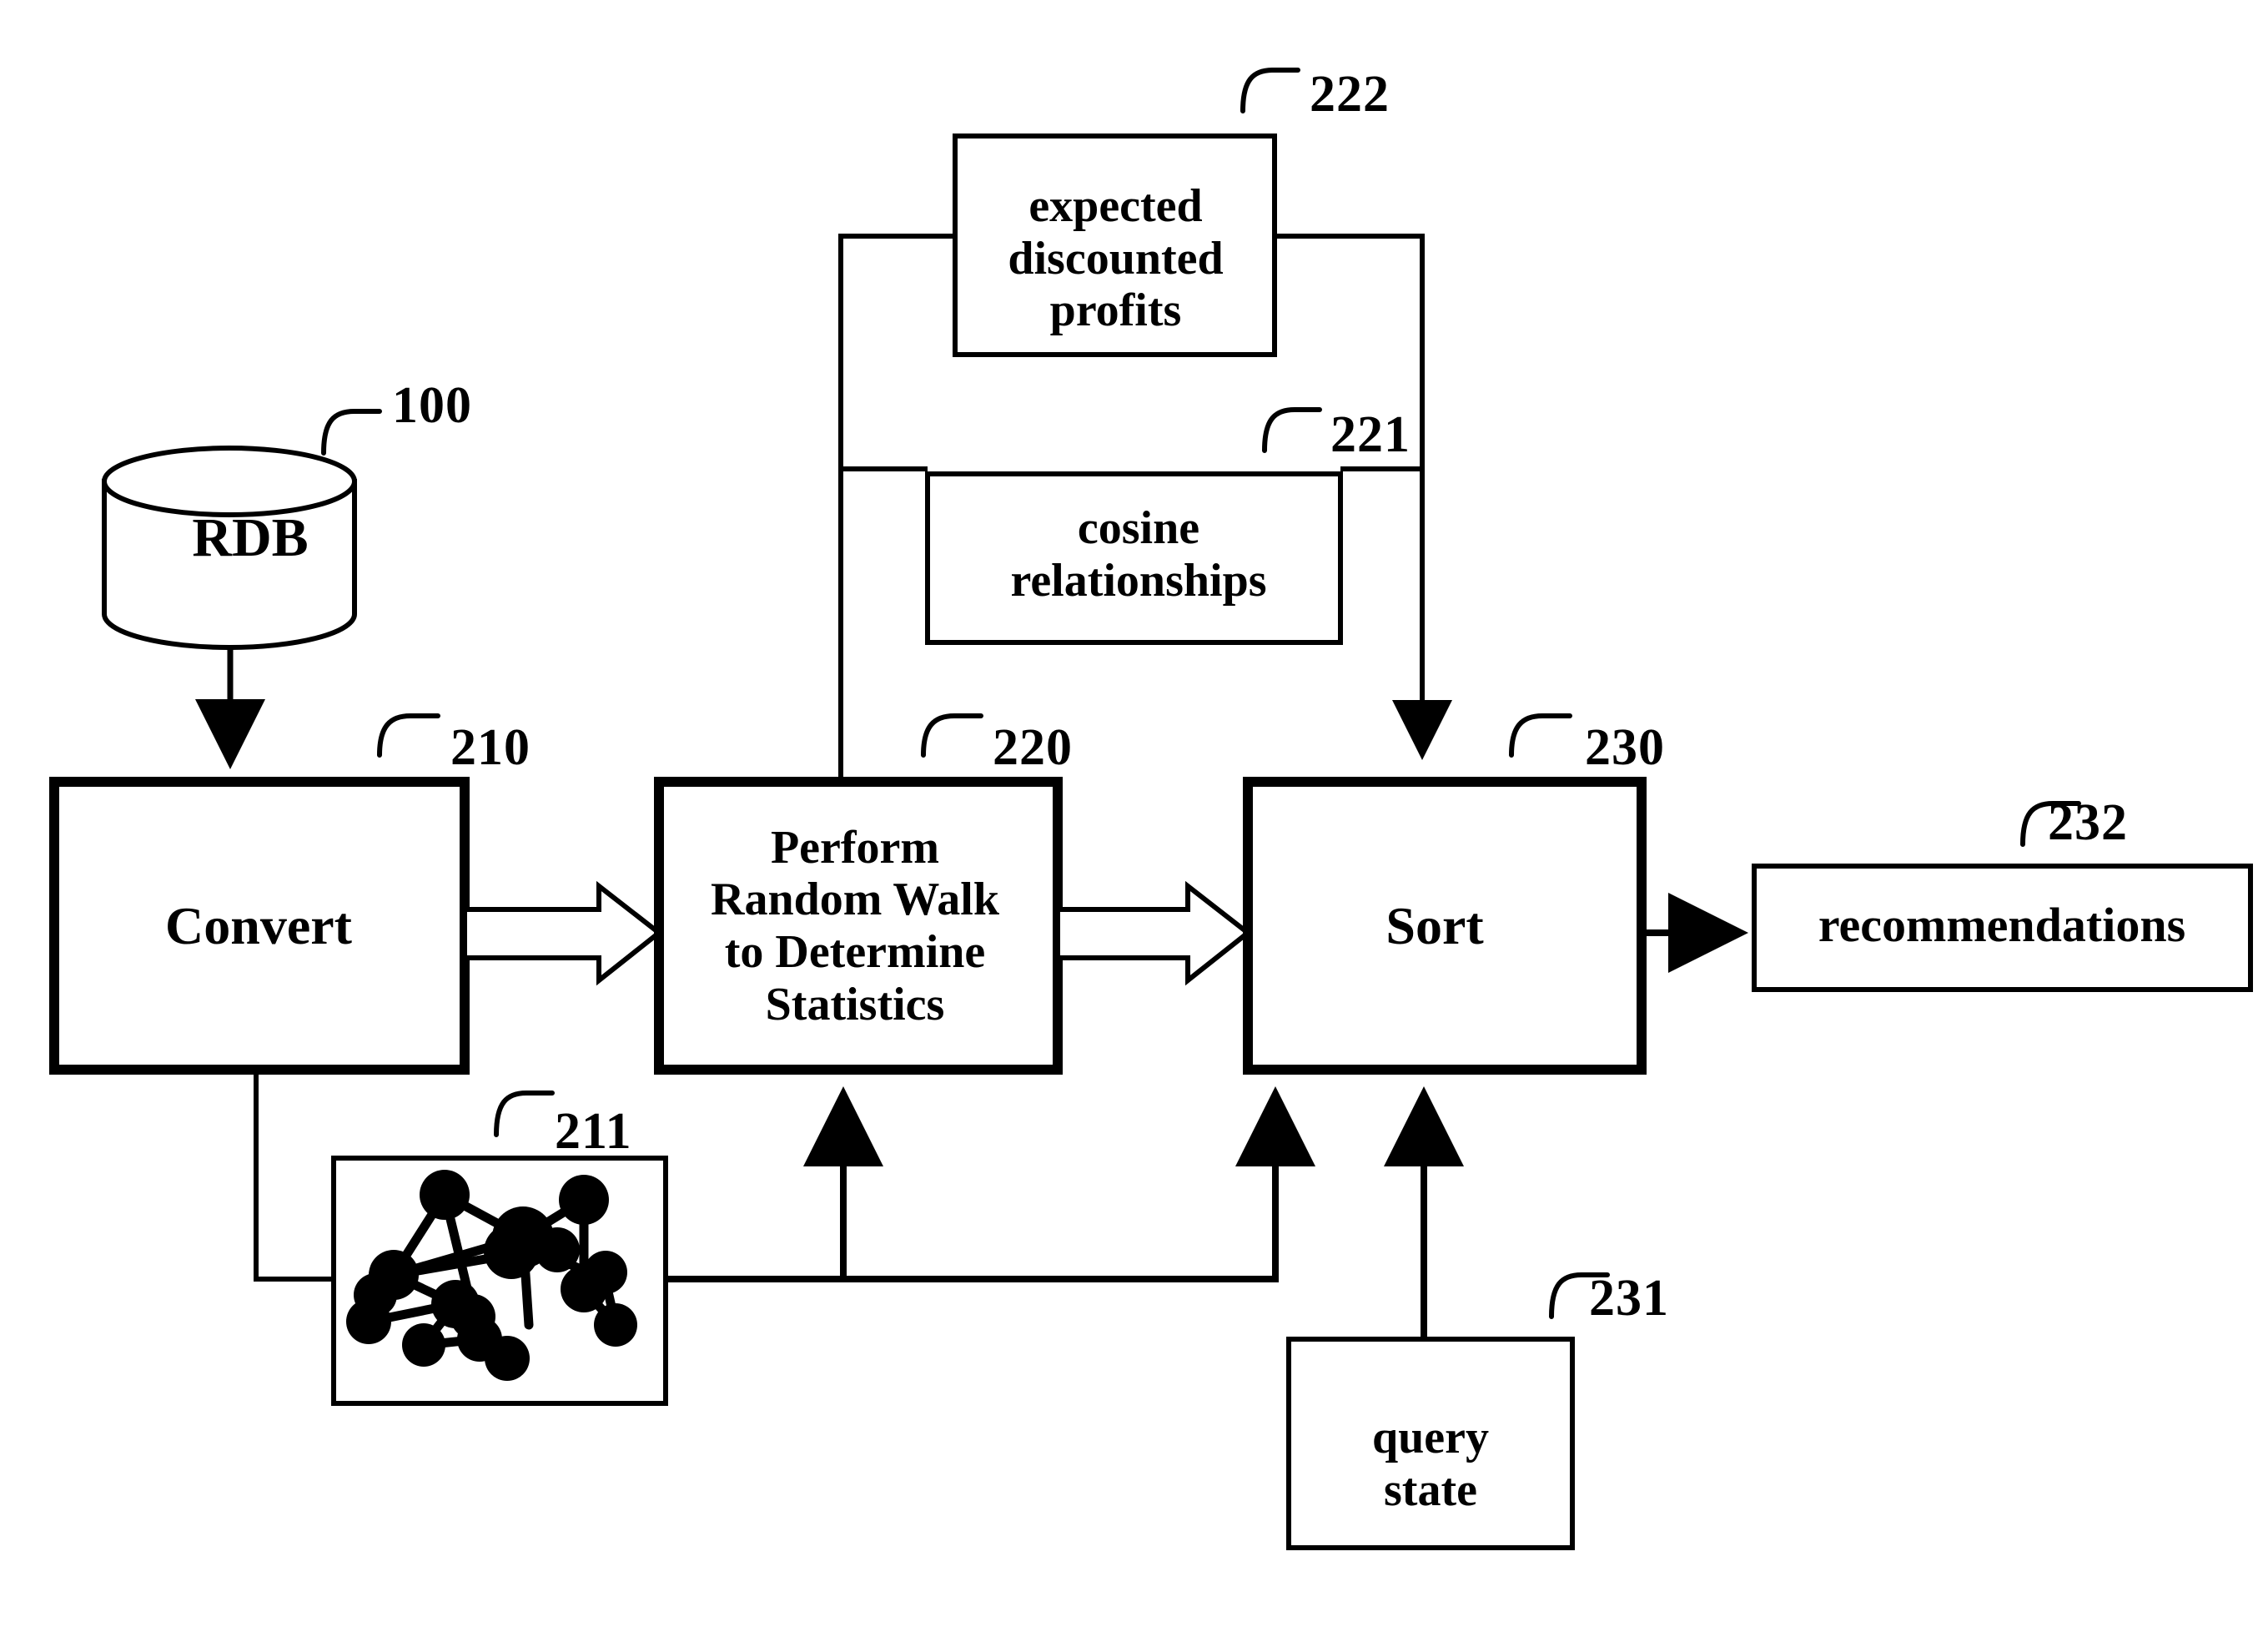 The width and height of the screenshot is (2268, 1632). Describe the element at coordinates (259, 926) in the screenshot. I see `box-convert` at that location.